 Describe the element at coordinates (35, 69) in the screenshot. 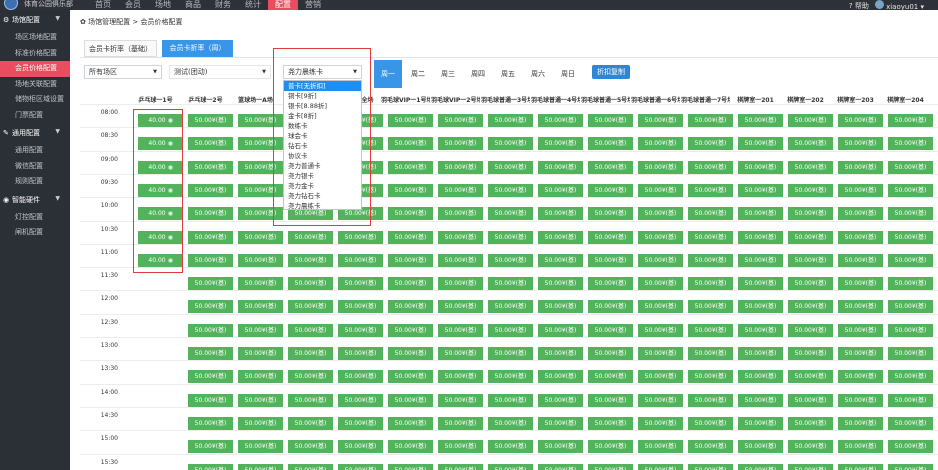

I see `sidebar-item-member-price: 会员价格配置` at that location.